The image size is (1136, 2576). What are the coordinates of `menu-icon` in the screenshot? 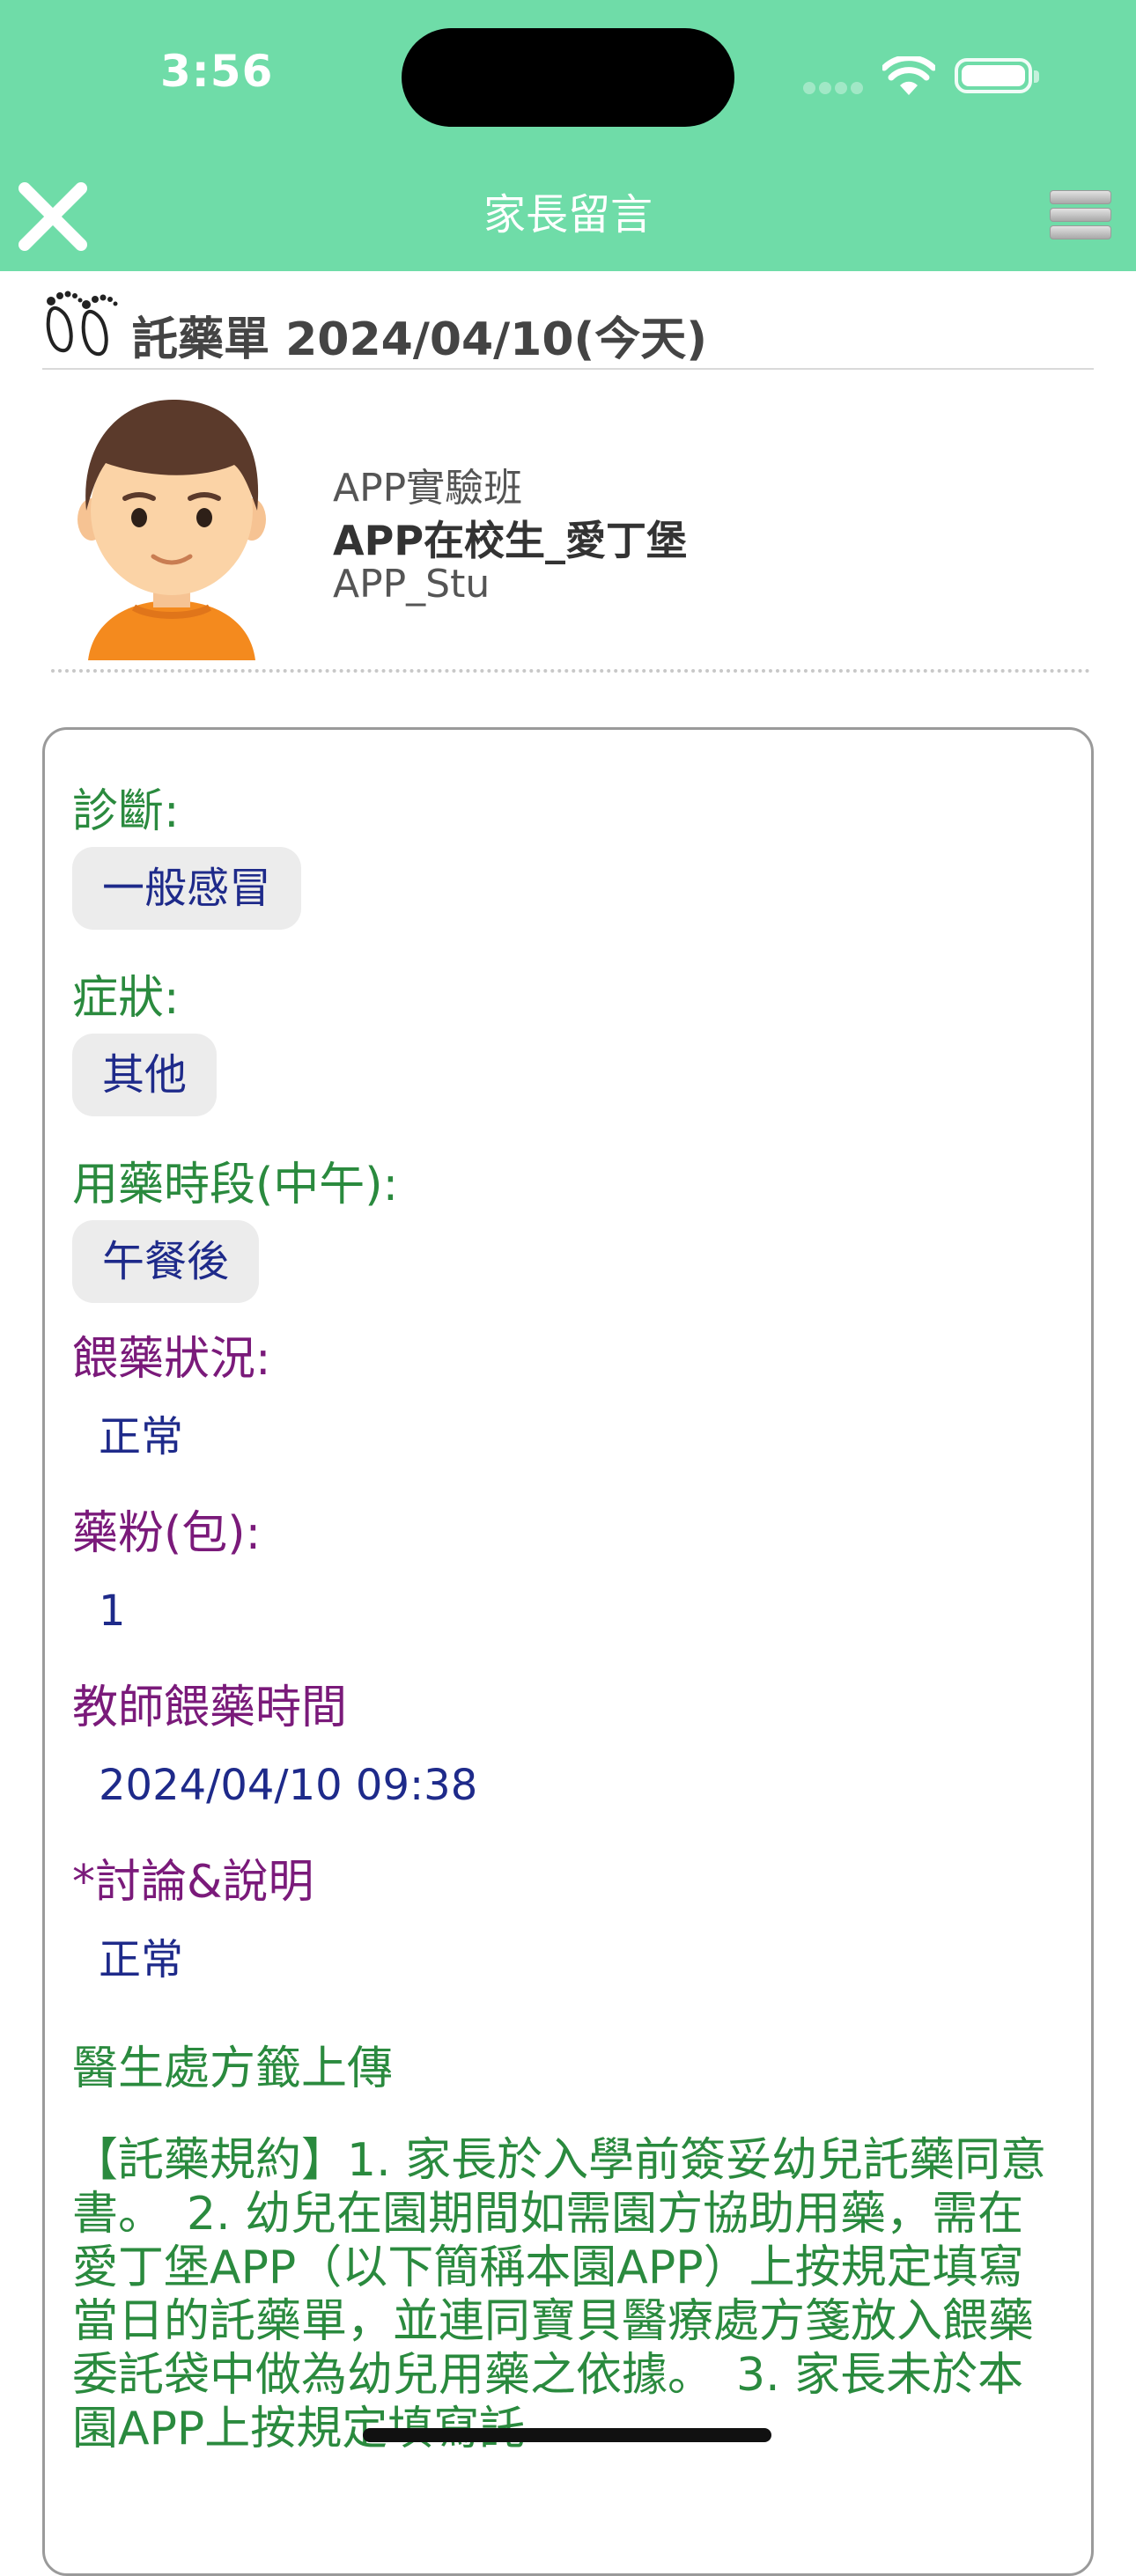 It's located at (1080, 197).